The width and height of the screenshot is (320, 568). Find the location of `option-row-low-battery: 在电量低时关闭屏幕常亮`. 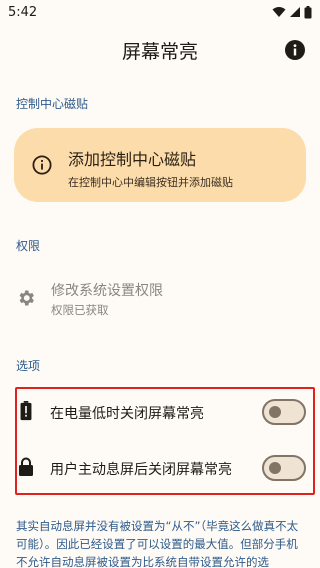

option-row-low-battery: 在电量低时关闭屏幕常亮 is located at coordinates (160, 412).